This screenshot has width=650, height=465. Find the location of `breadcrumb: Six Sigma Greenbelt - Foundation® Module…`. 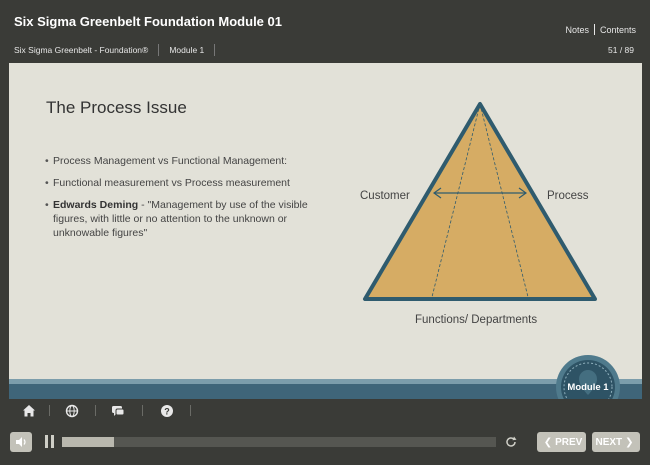

breadcrumb: Six Sigma Greenbelt - Foundation® Module… is located at coordinates (119, 50).